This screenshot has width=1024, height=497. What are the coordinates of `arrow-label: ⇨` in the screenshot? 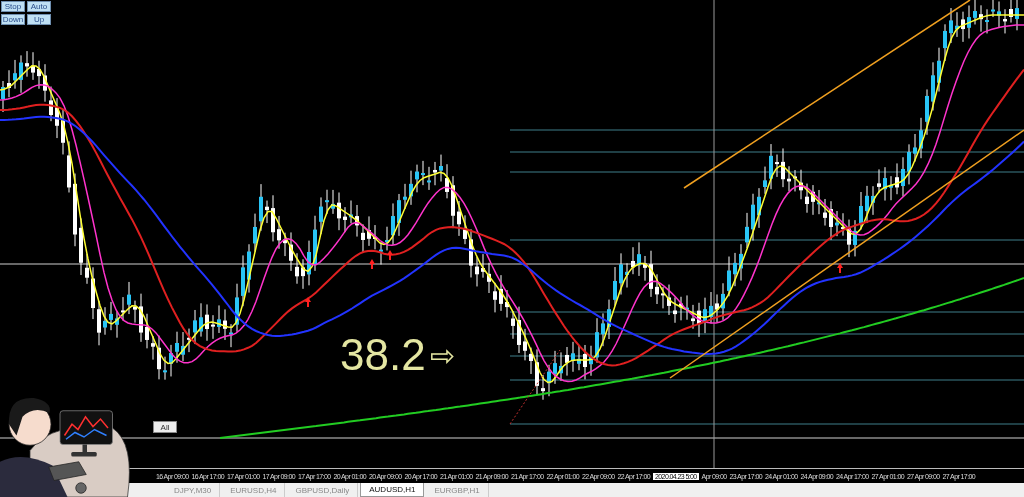 It's located at (442, 355).